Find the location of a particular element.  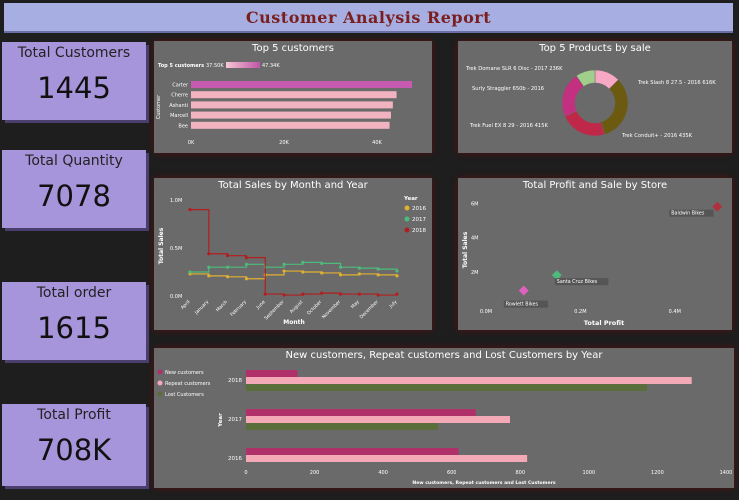

x-tick-label: November is located at coordinates (331, 309).